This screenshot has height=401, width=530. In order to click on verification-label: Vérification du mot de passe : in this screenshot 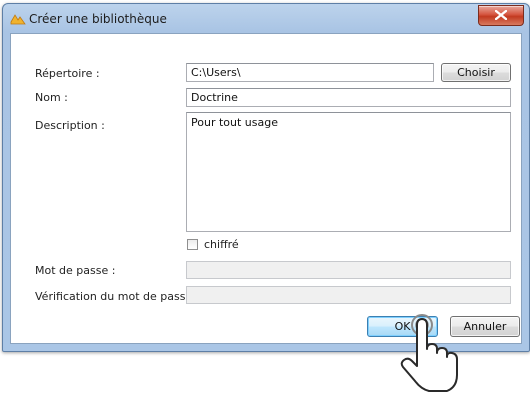, I will do `click(117, 296)`.